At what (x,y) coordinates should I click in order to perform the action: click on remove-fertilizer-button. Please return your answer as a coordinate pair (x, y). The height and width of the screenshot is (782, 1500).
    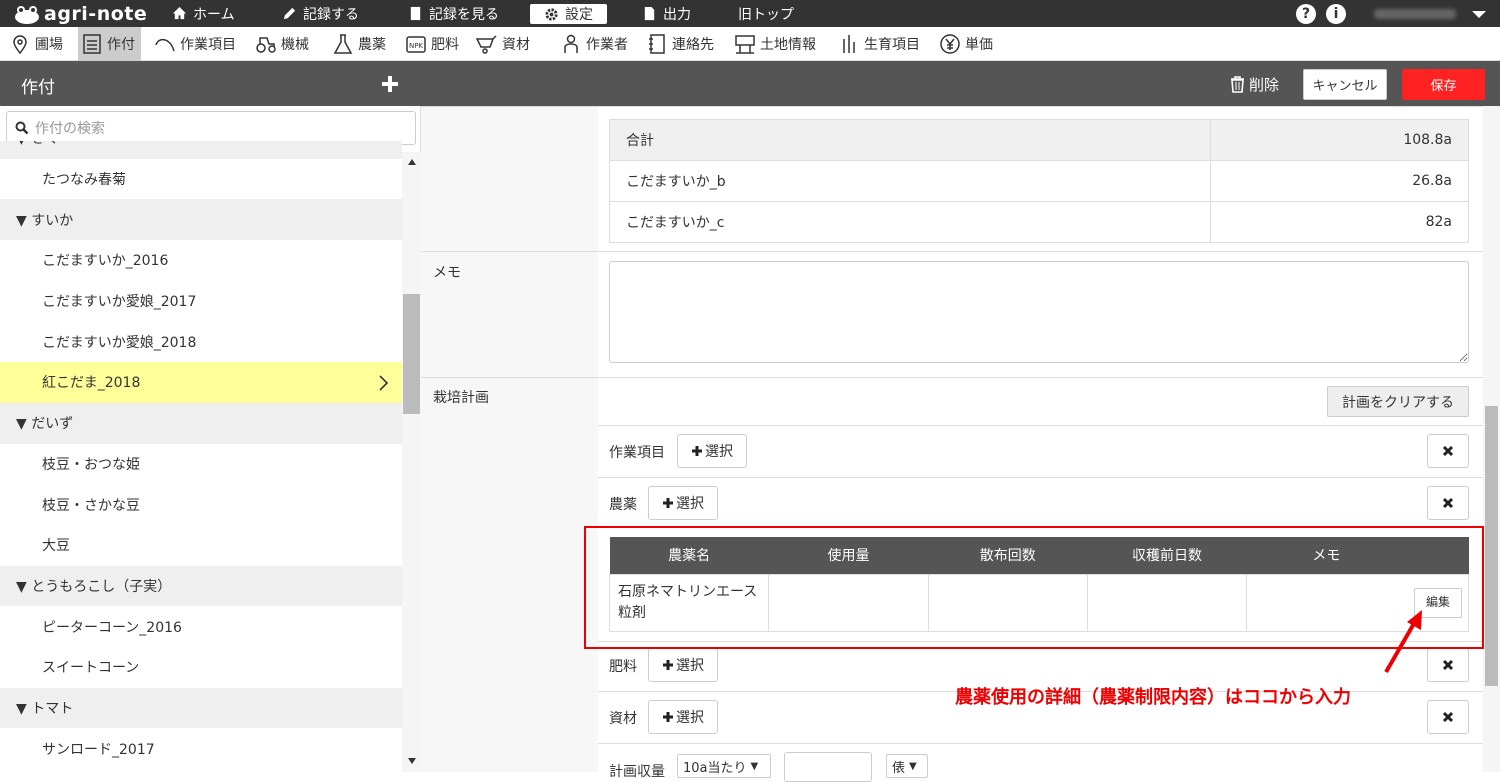
    Looking at the image, I should click on (1448, 665).